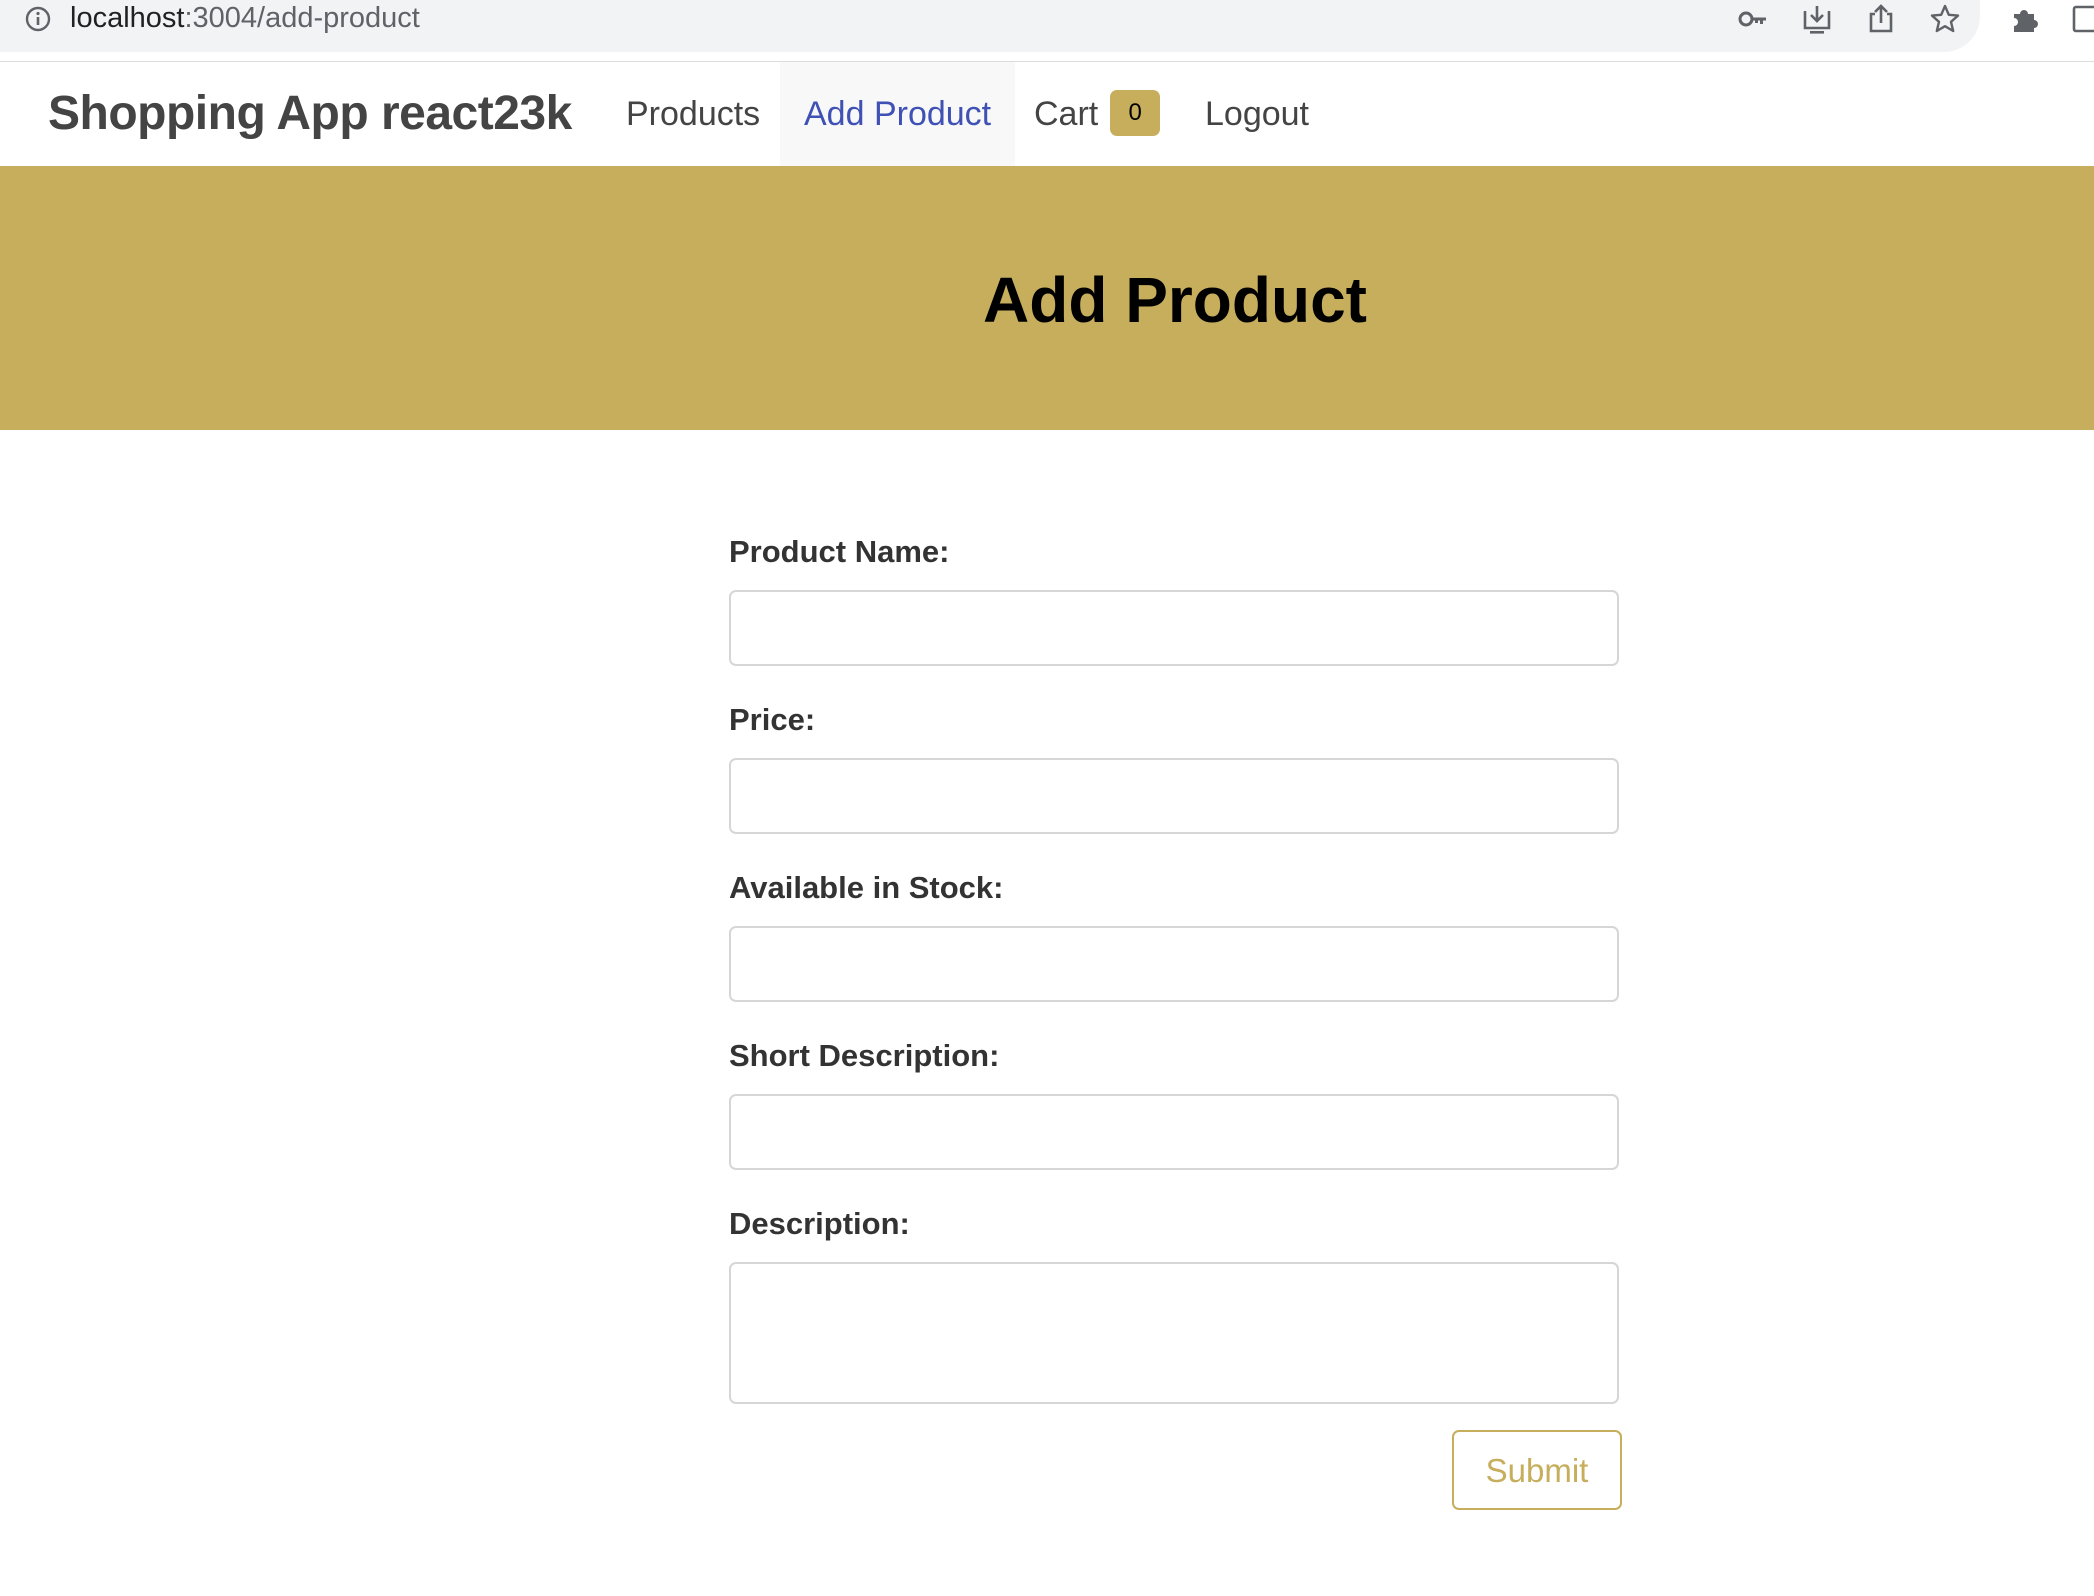 The height and width of the screenshot is (1596, 2094). What do you see at coordinates (1945, 19) in the screenshot?
I see `star-icon` at bounding box center [1945, 19].